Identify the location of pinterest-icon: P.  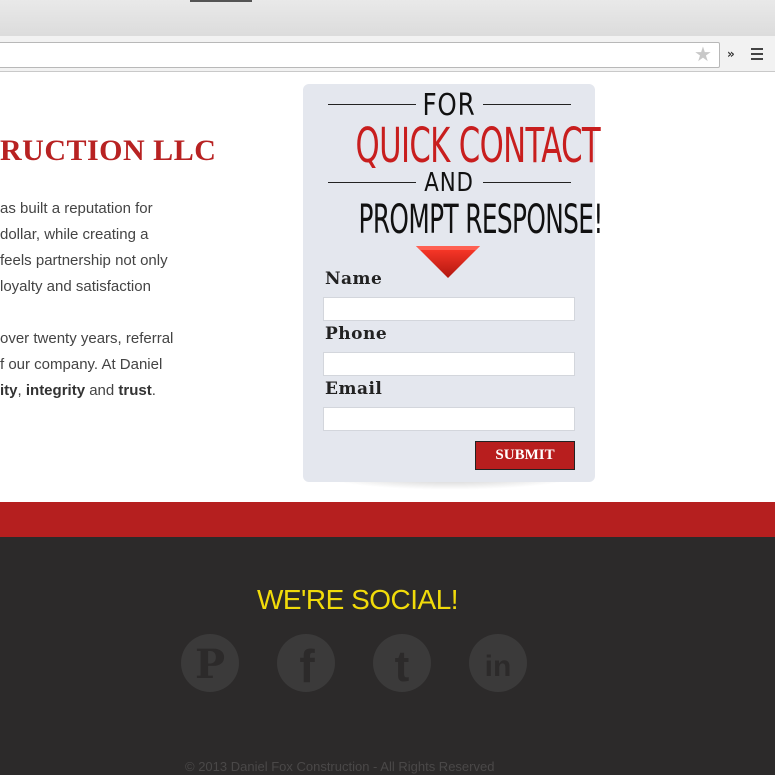
(210, 663).